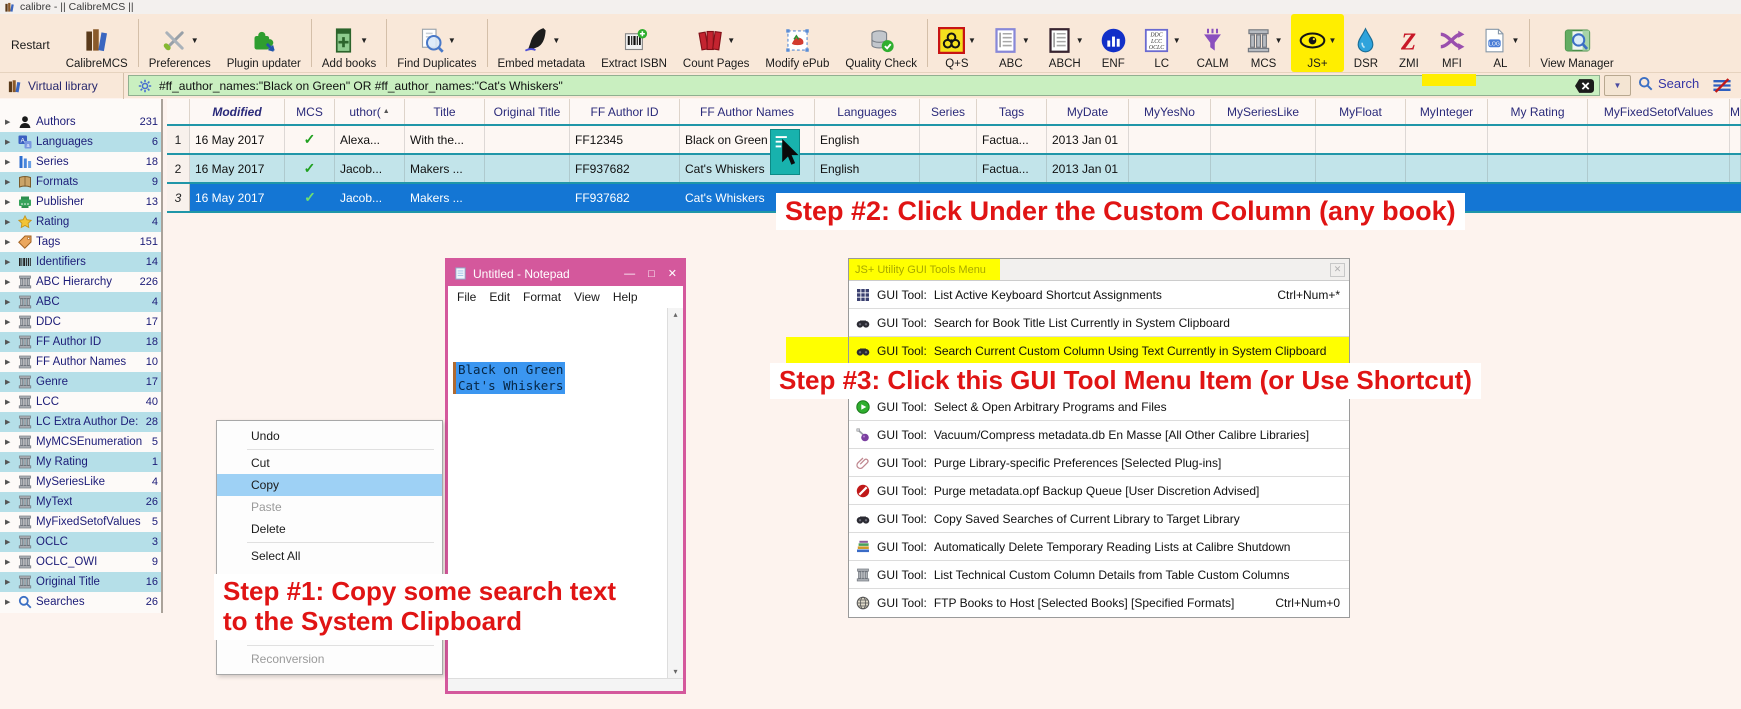 The image size is (1741, 709). What do you see at coordinates (80, 142) in the screenshot?
I see `sidebar-item-languages: ▶ Aa Languages 6` at bounding box center [80, 142].